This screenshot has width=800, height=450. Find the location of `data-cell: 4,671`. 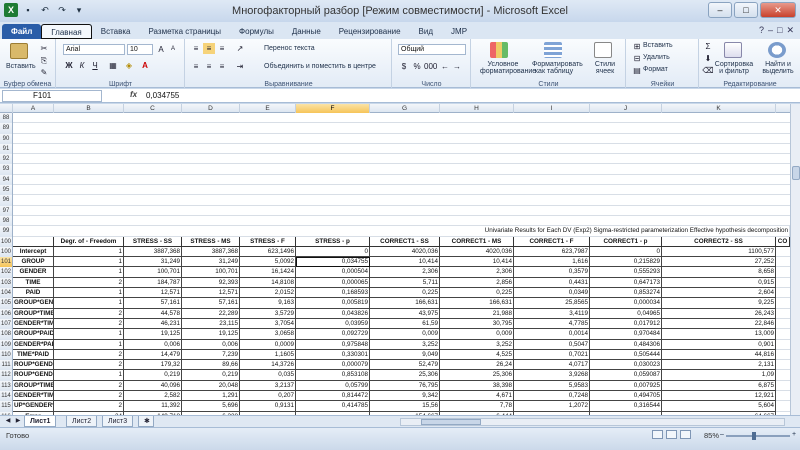

data-cell: 4,671 is located at coordinates (477, 396).